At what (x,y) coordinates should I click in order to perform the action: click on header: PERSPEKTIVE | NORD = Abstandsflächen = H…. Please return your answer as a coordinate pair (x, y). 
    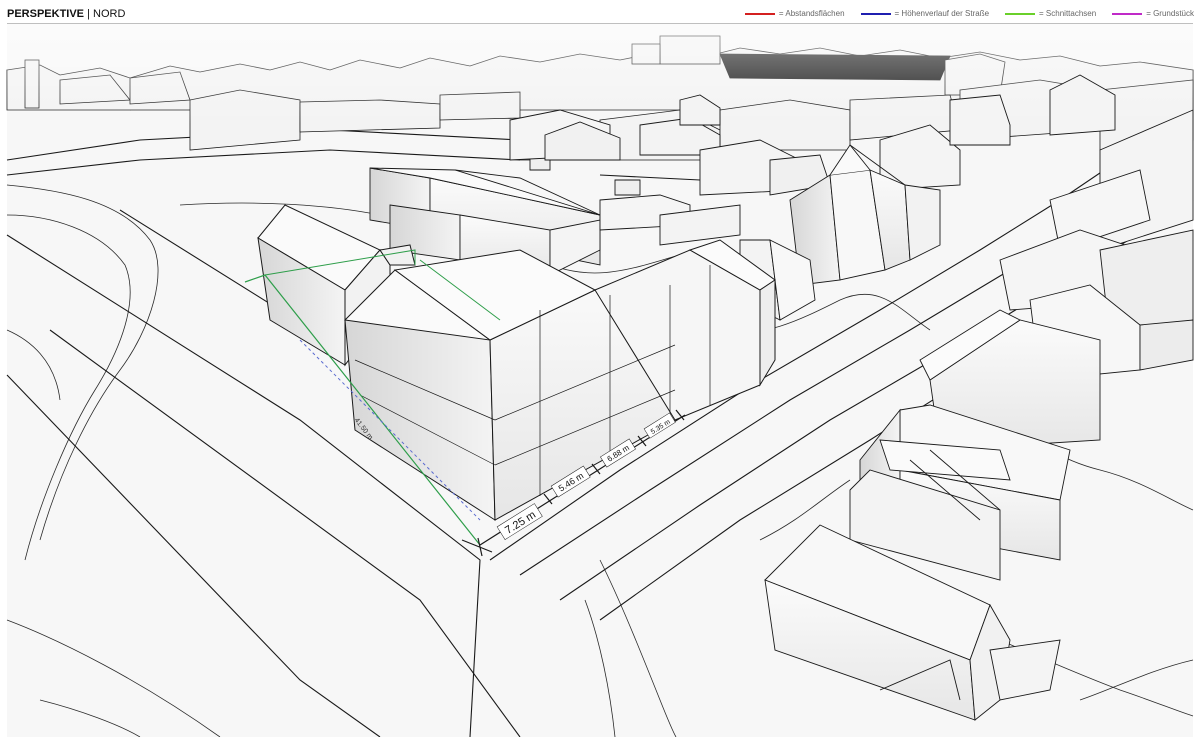
    Looking at the image, I should click on (600, 11).